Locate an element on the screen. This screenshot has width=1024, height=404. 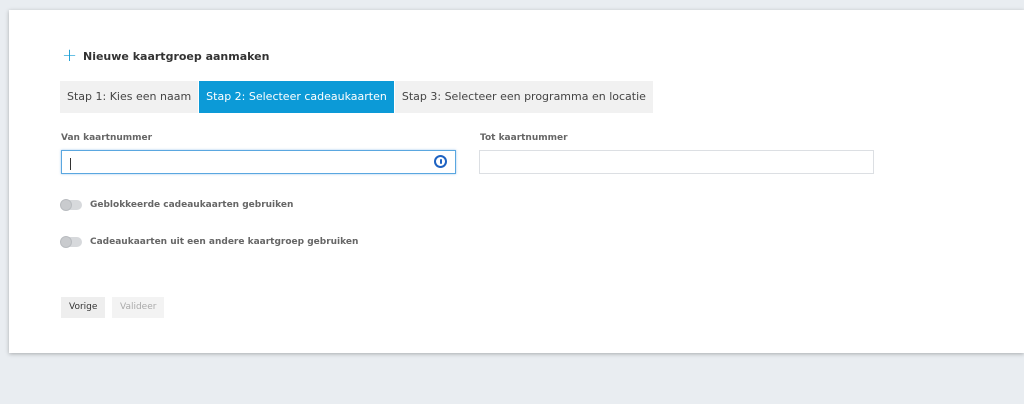
blocked-cards-toggle is located at coordinates (71, 205).